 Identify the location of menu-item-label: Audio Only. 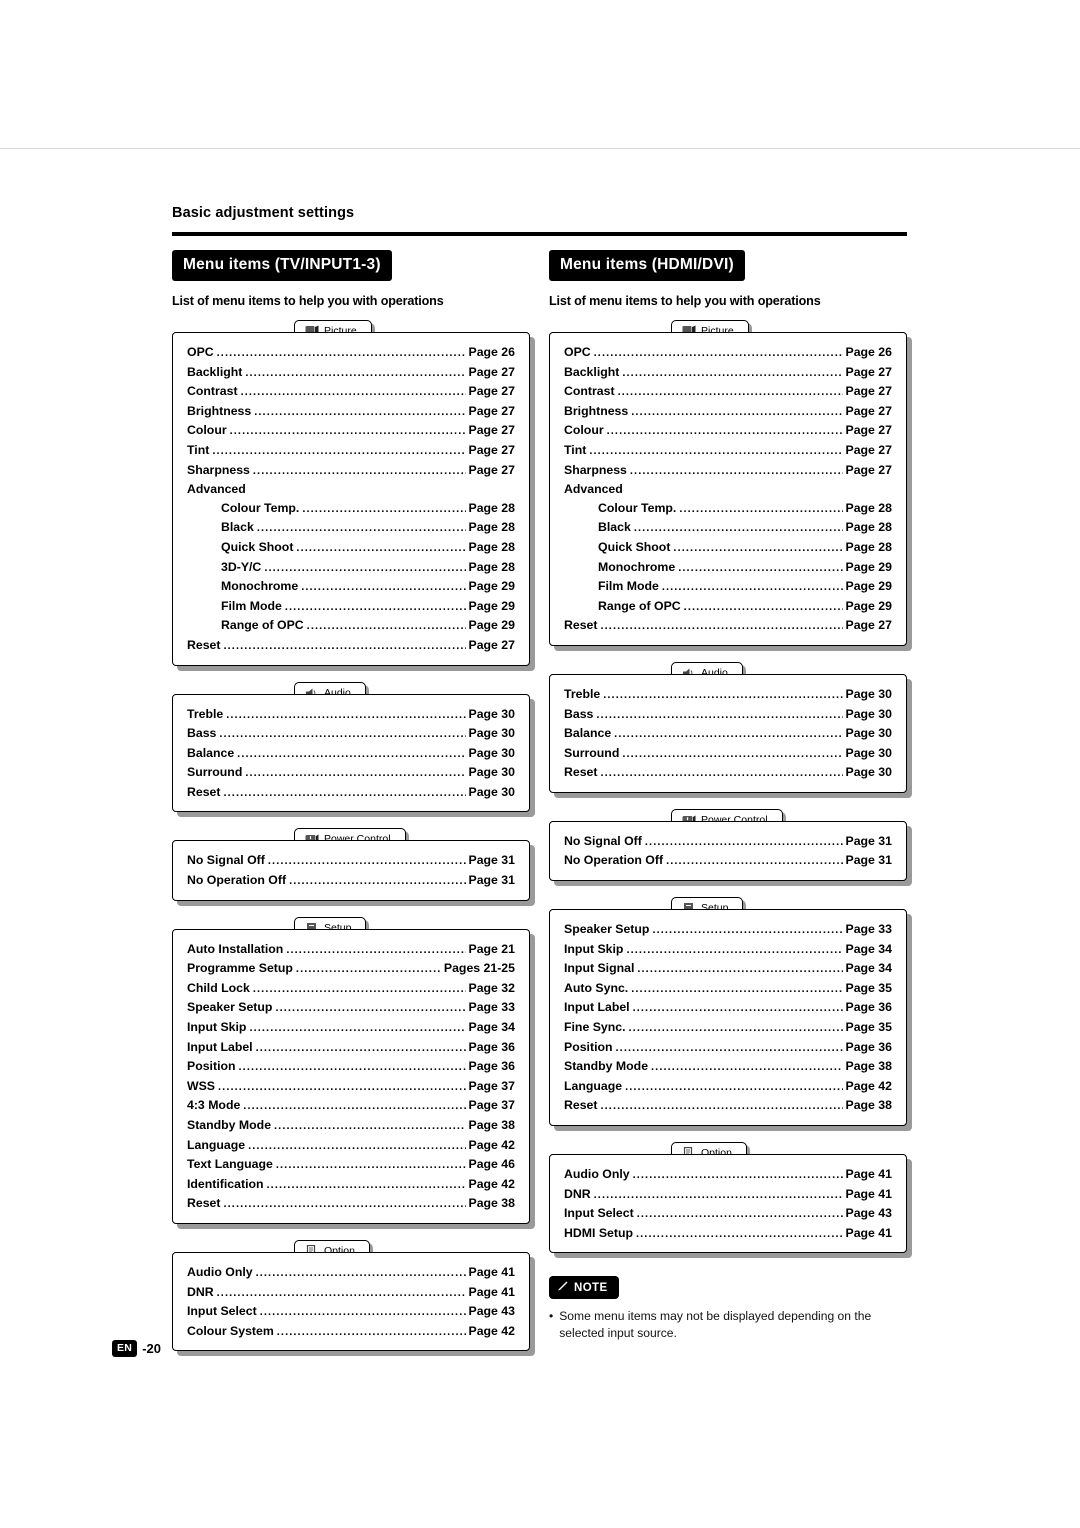
(597, 1174).